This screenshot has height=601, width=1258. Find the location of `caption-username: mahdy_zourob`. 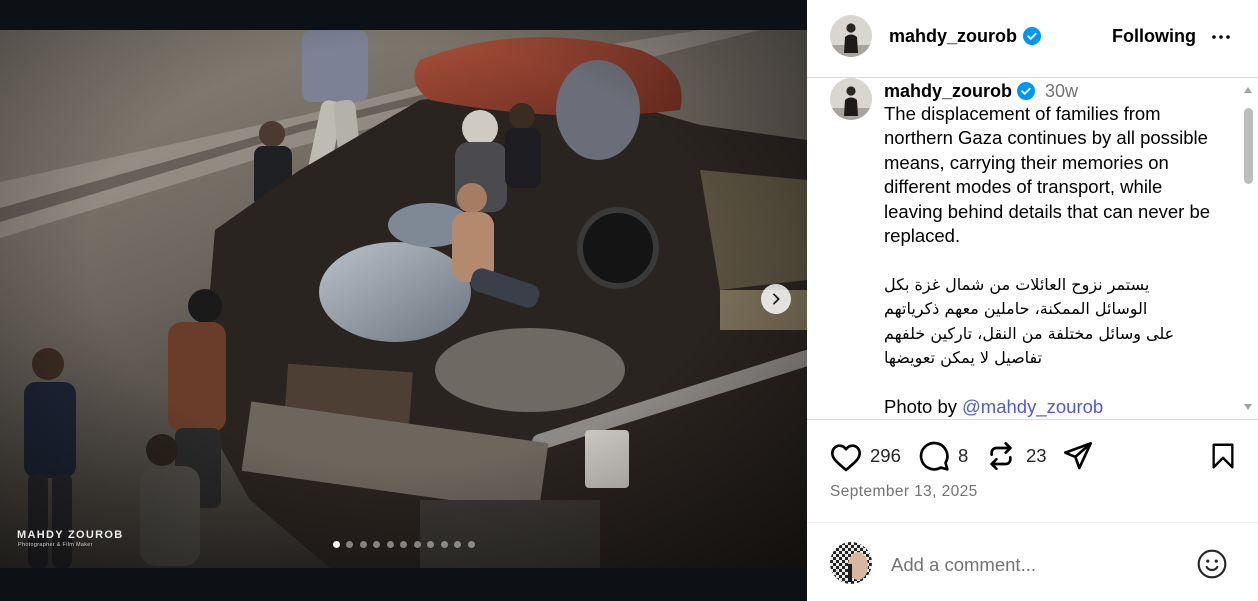

caption-username: mahdy_zourob is located at coordinates (948, 91).